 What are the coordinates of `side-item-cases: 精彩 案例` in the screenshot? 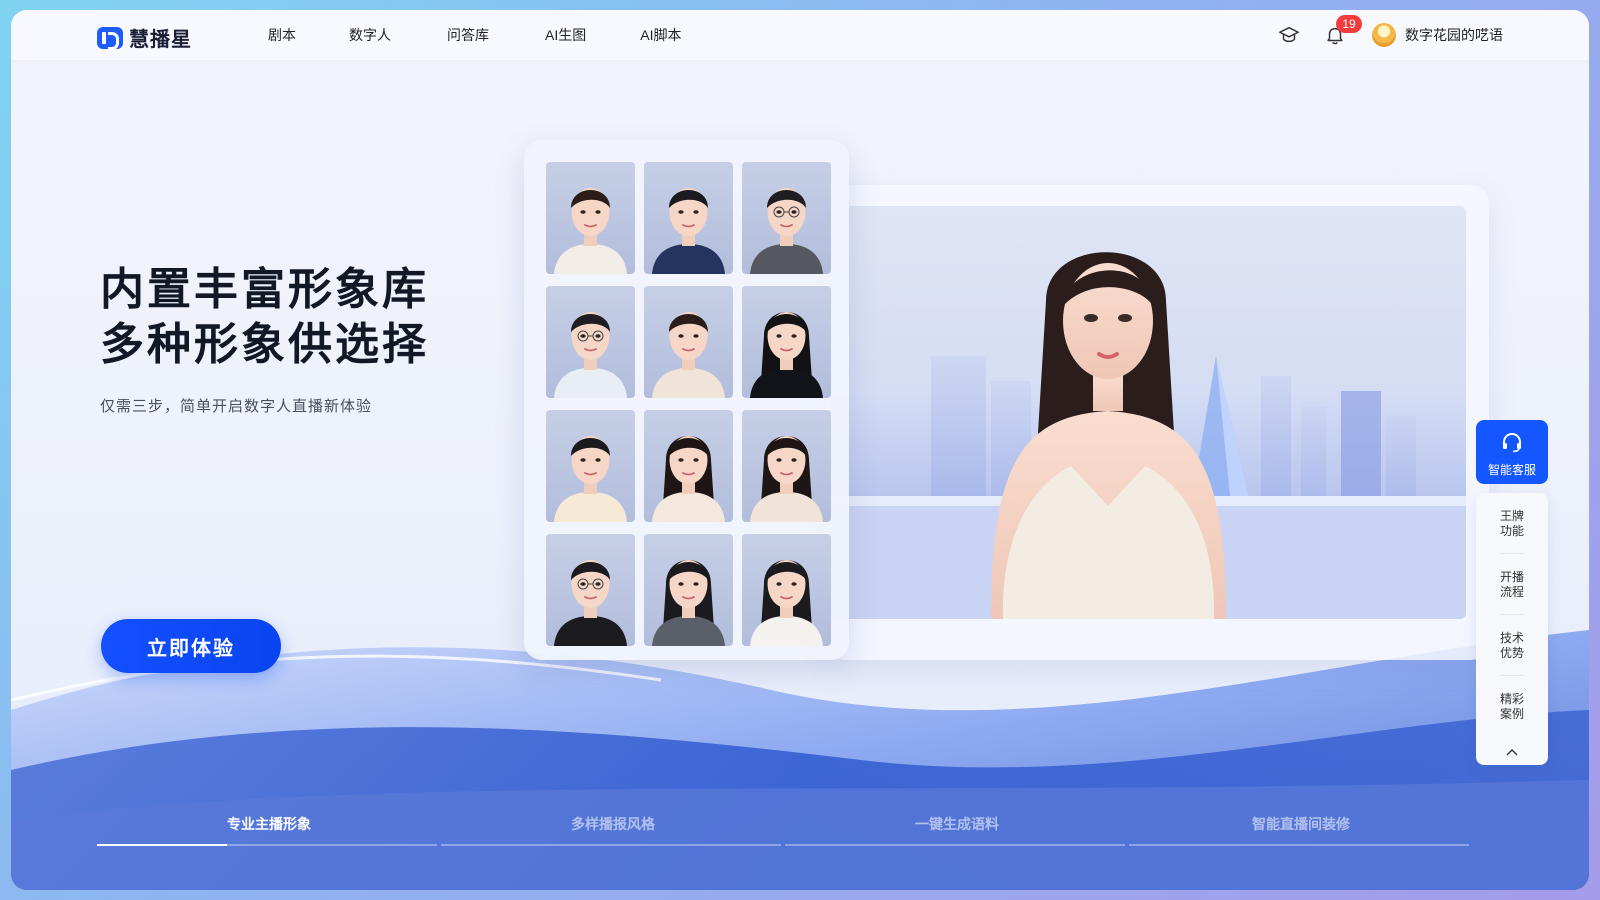 It's located at (1512, 706).